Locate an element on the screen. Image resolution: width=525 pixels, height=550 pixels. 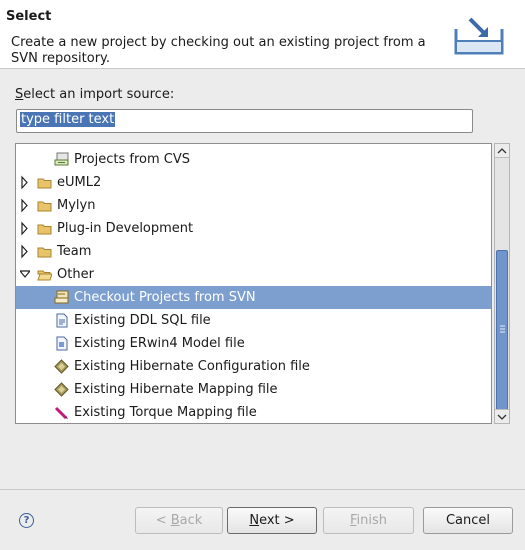
cvs-icon is located at coordinates (61, 159).